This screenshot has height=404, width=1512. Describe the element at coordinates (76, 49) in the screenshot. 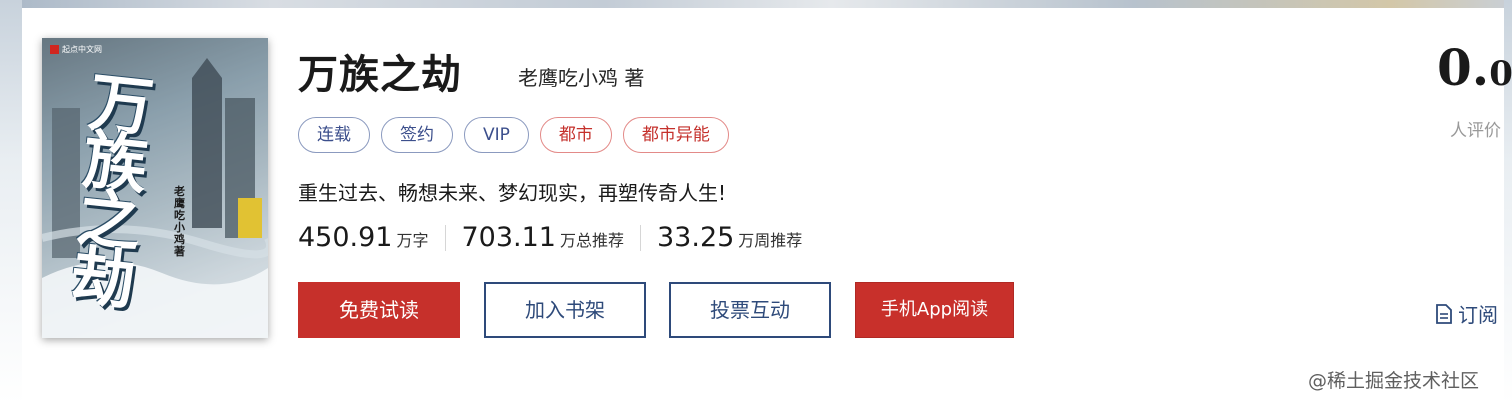

I see `cover-brand: 起点中文网` at that location.